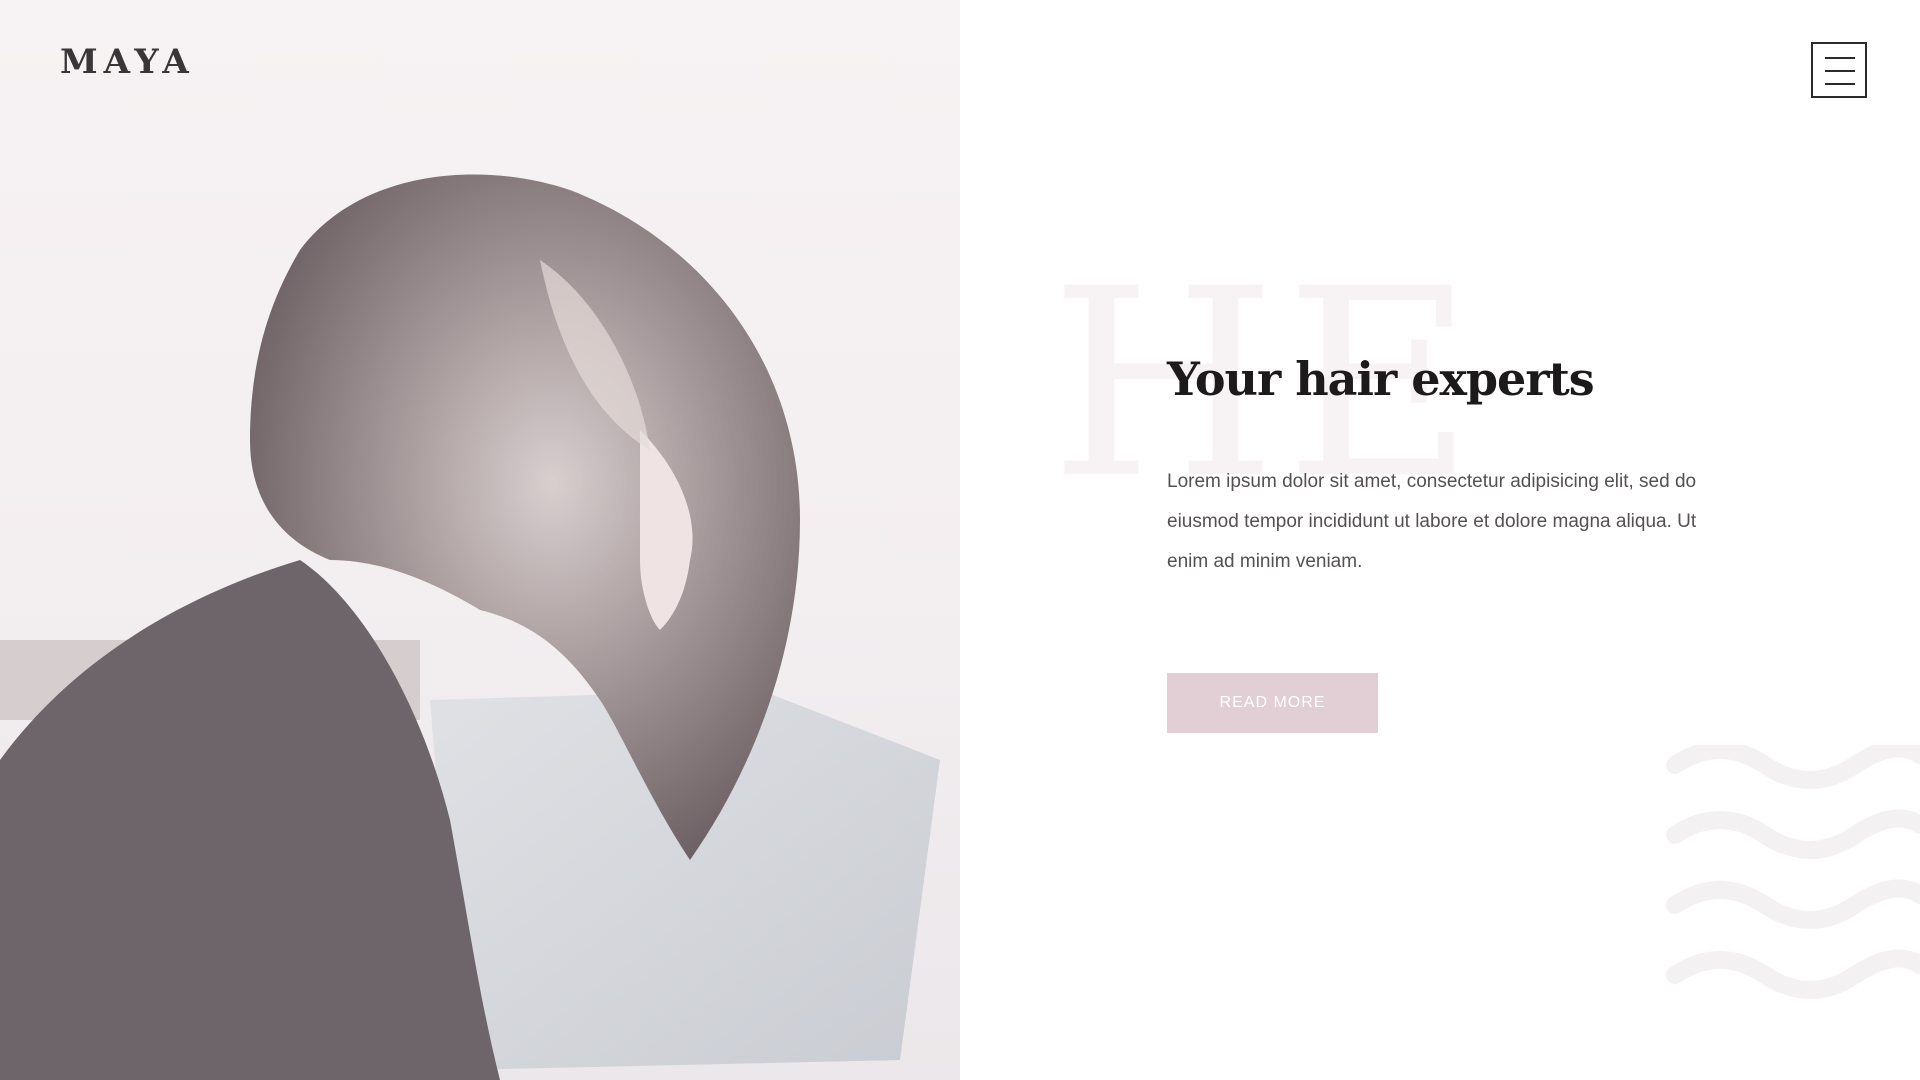  Describe the element at coordinates (1840, 58) in the screenshot. I see `hamburger-menu-icon` at that location.